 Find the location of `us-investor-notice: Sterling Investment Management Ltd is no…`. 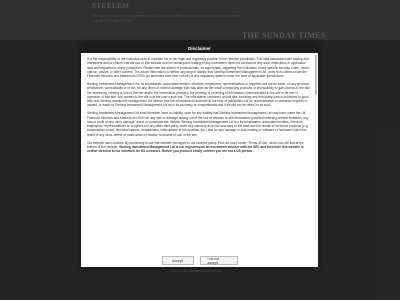

us-investor-notice: Sterling Investment Management Ltd is no… is located at coordinates (195, 149).